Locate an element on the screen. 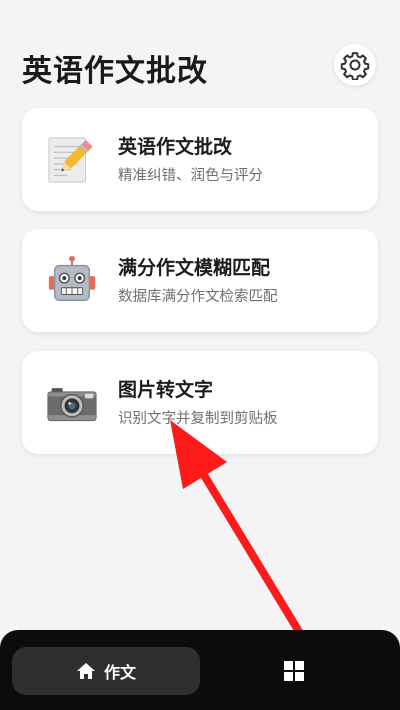 The image size is (400, 710). card-essay-matching: 满分作文模糊匹配 数据库满分作文检索匹配 is located at coordinates (200, 280).